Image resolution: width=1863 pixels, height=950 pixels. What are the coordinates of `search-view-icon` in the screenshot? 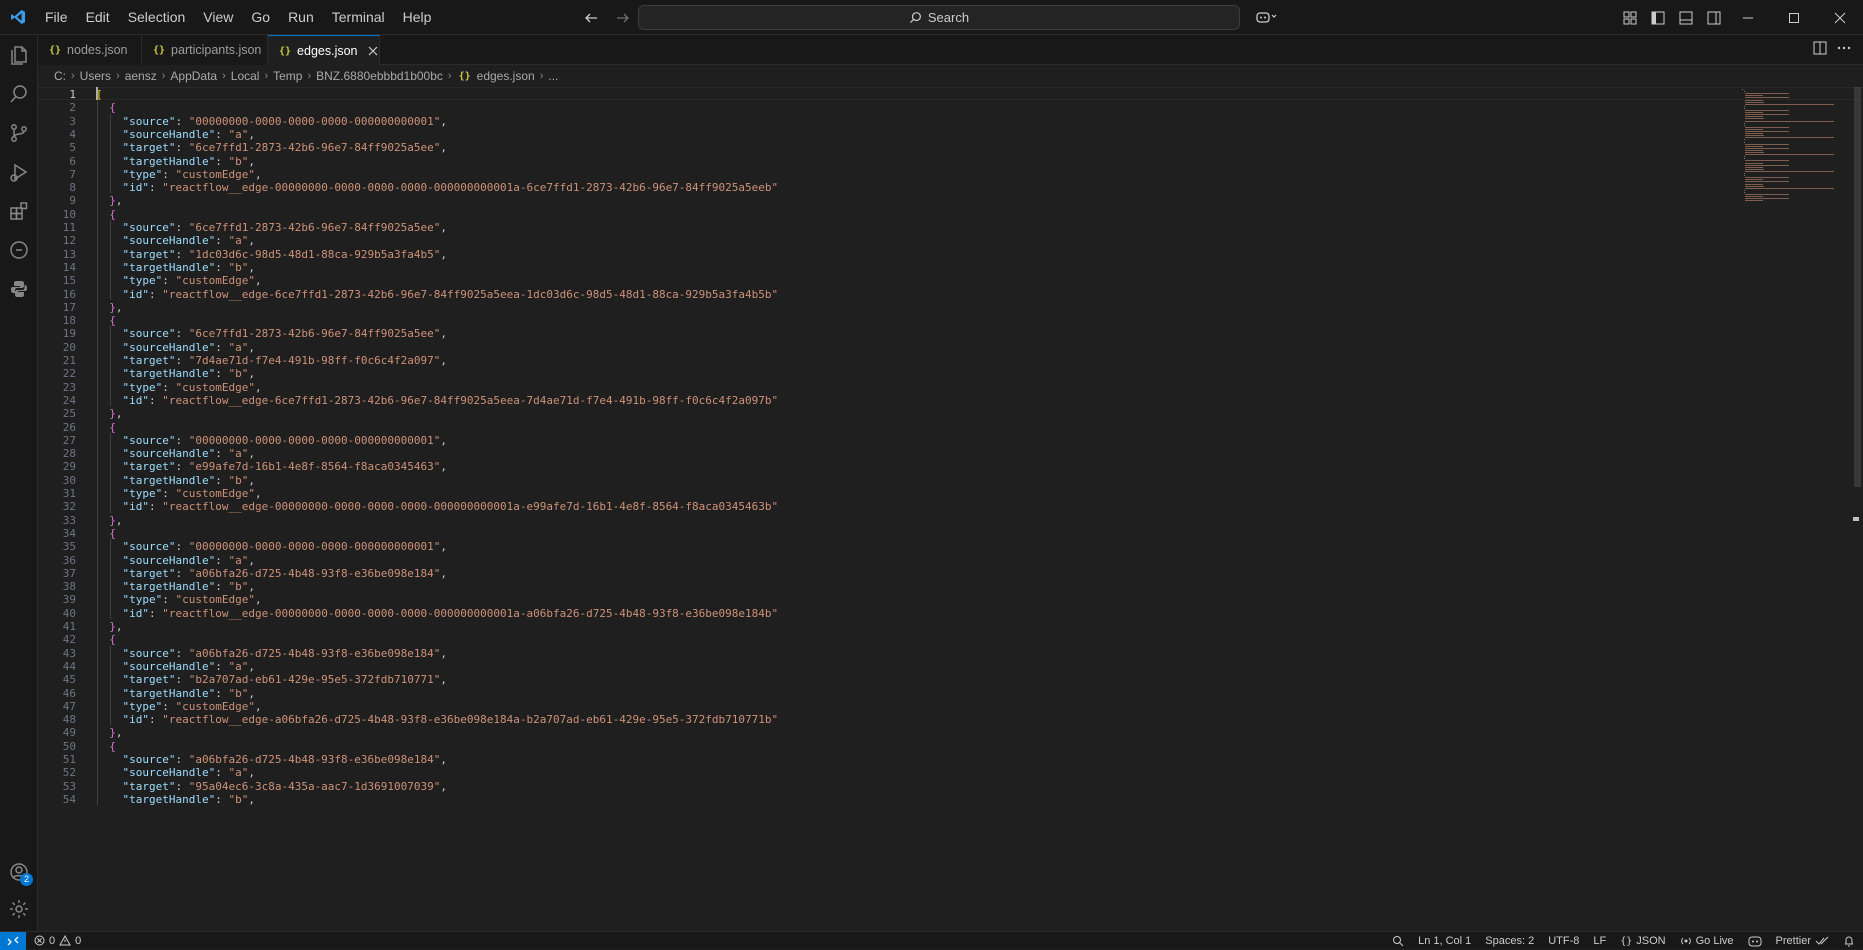 It's located at (19, 94).